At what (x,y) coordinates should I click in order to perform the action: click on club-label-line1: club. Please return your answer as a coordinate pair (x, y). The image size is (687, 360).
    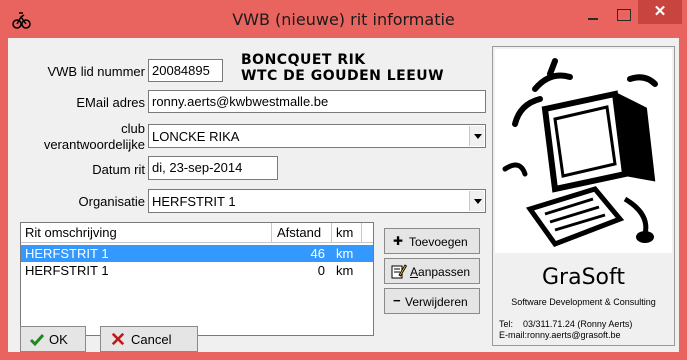
    Looking at the image, I should click on (133, 128).